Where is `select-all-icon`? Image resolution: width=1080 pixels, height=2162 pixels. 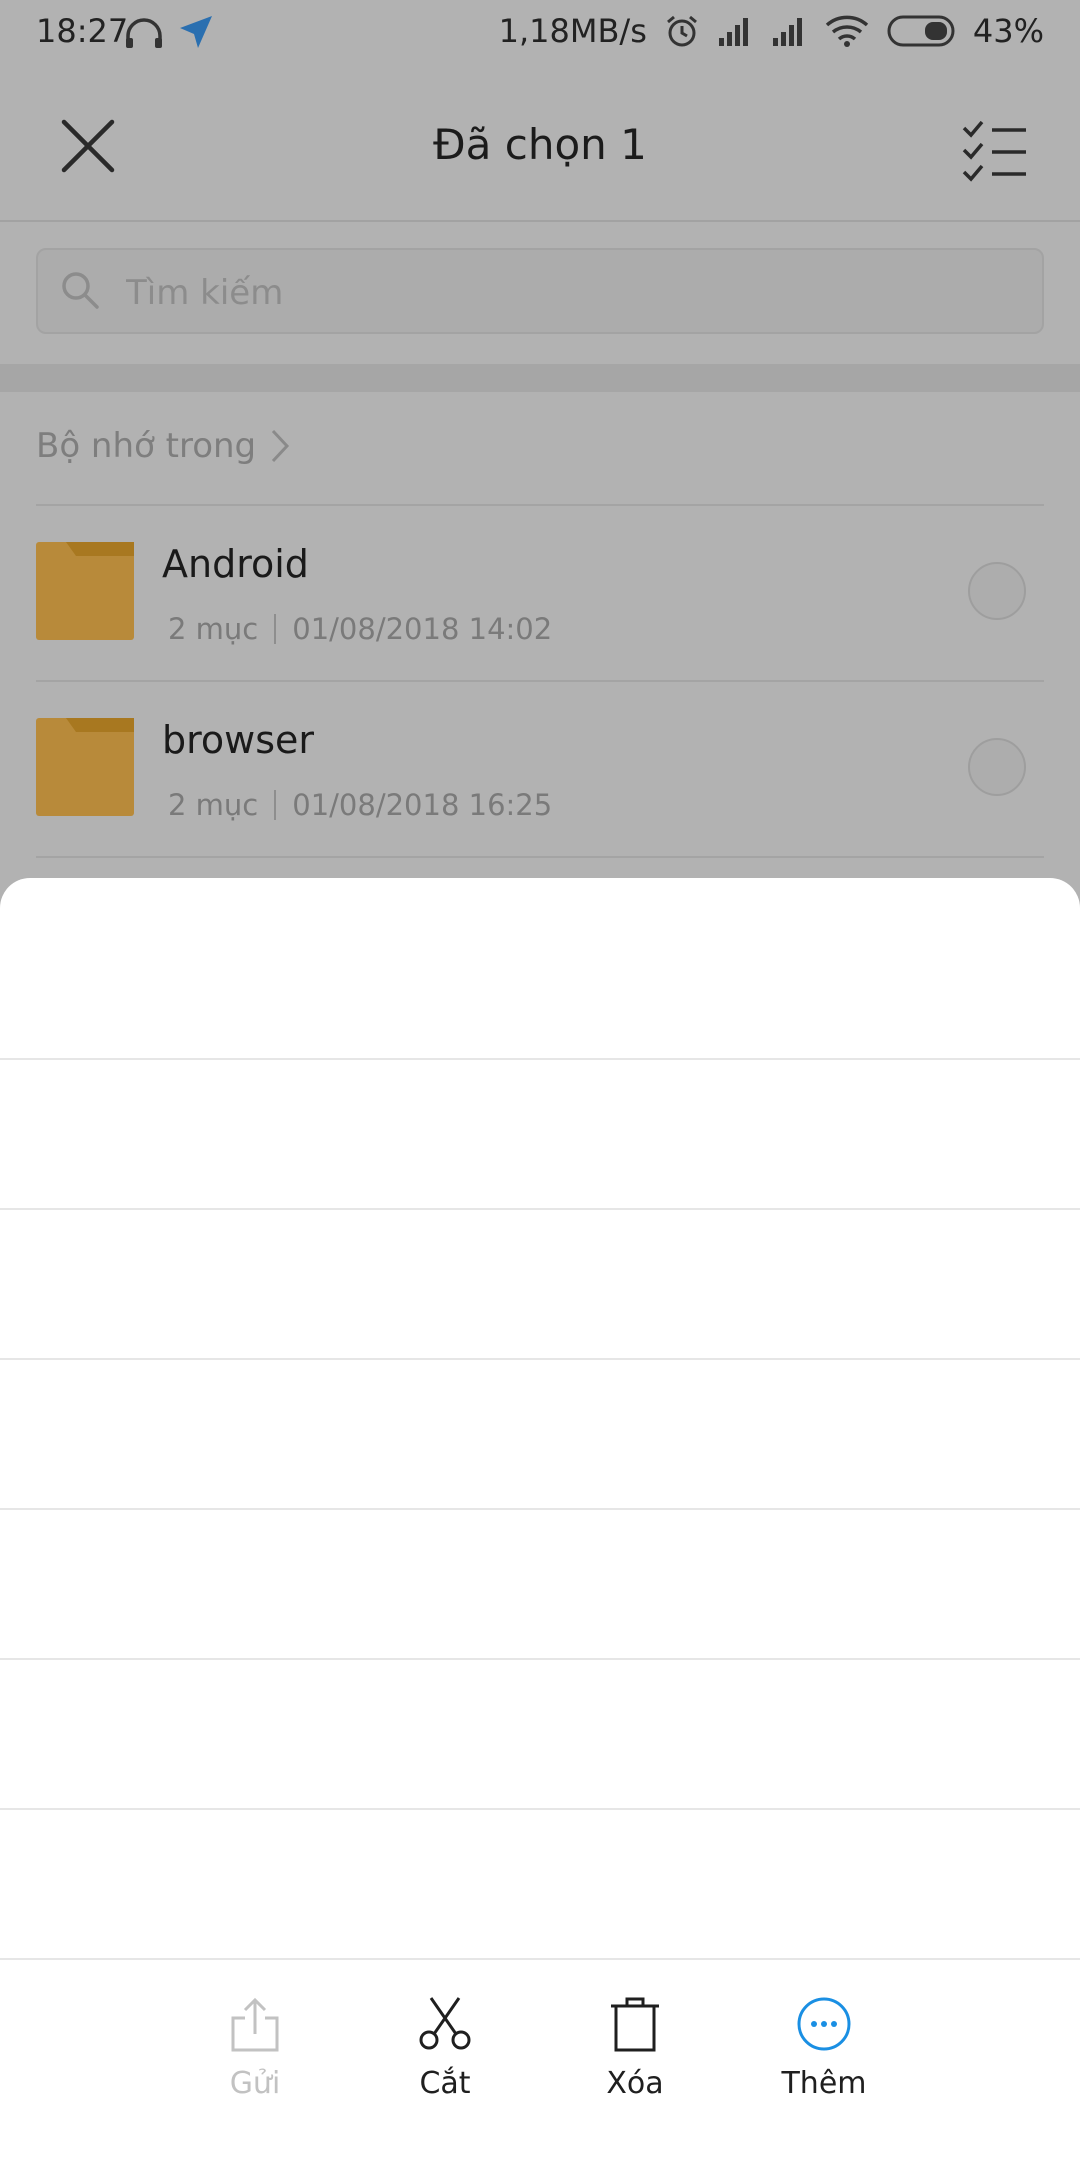 select-all-icon is located at coordinates (995, 150).